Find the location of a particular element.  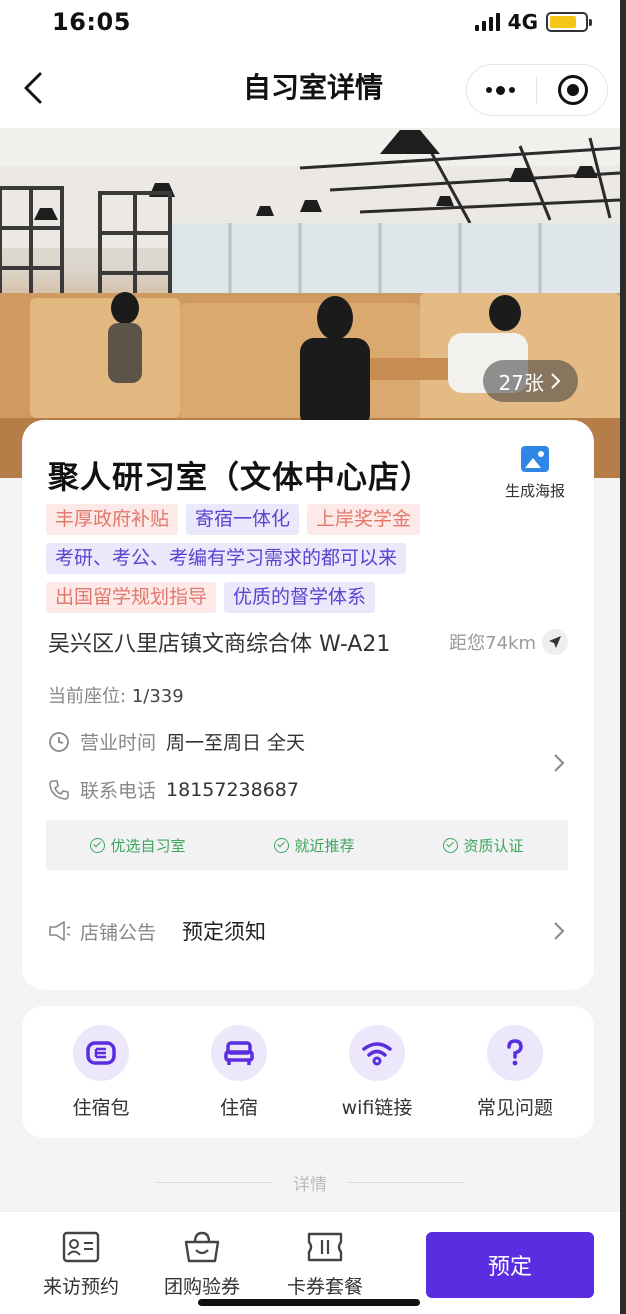

close-mini-program-icon is located at coordinates (573, 90).